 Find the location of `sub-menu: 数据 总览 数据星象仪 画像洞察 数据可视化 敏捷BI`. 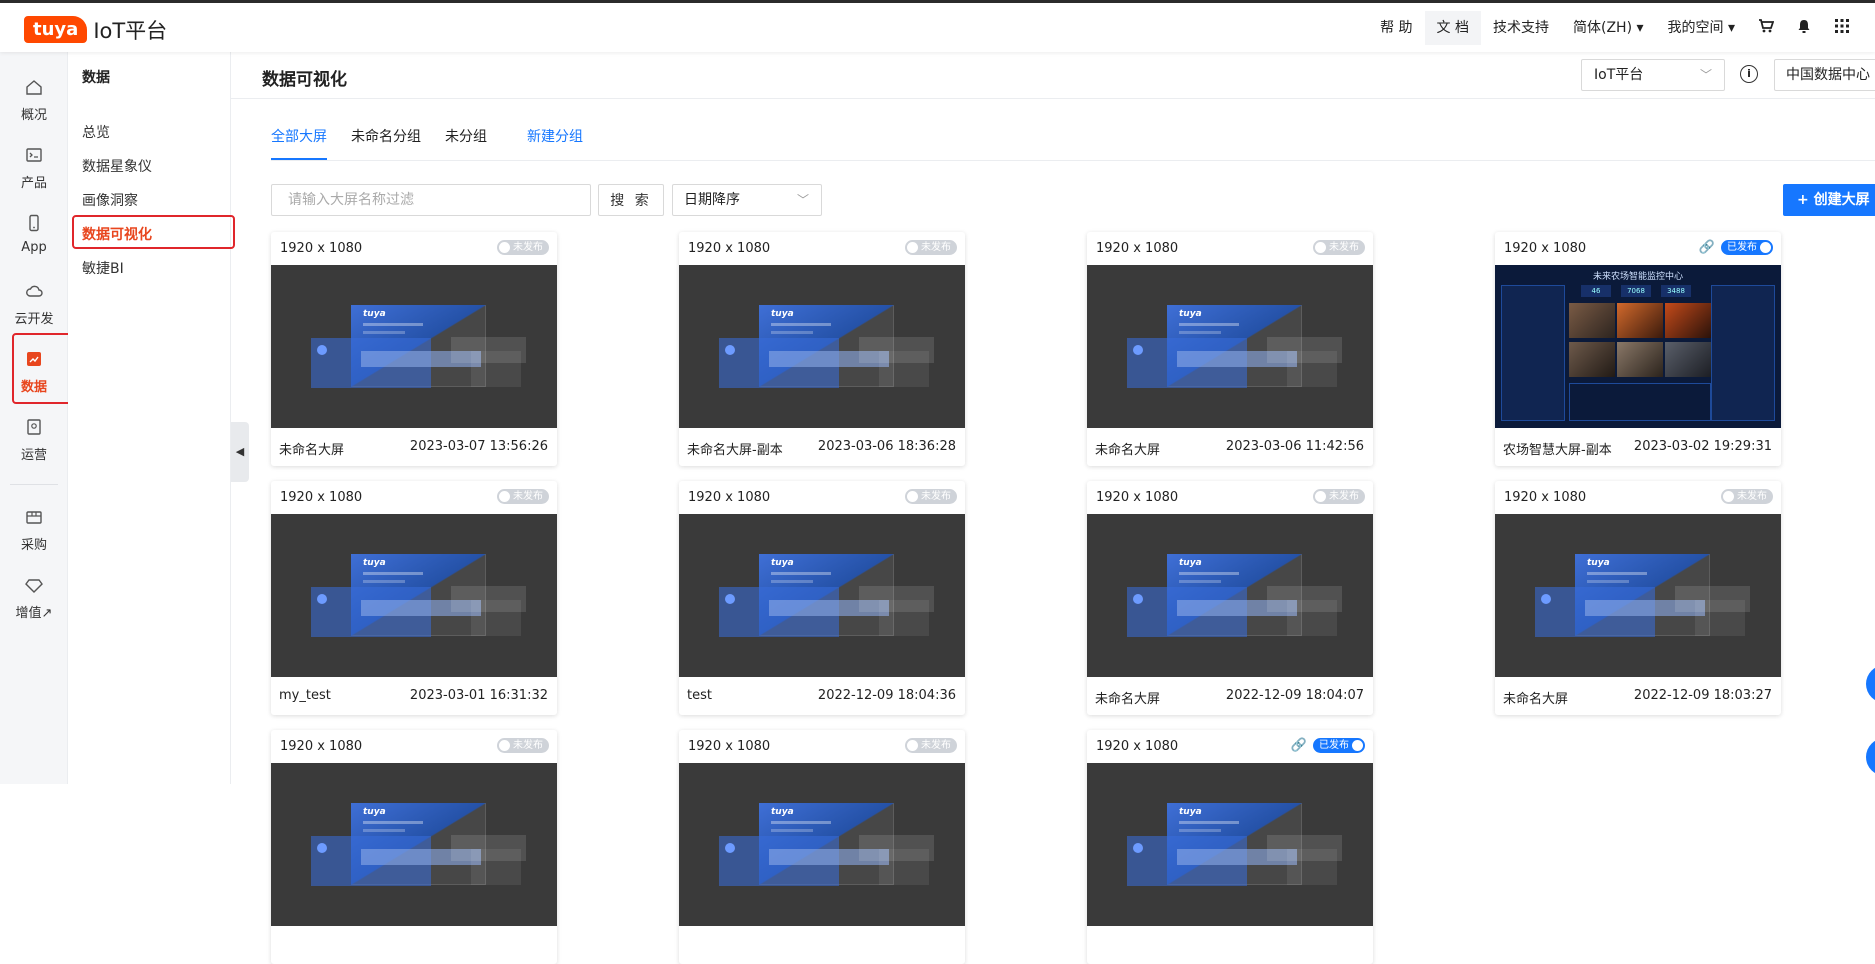

sub-menu: 数据 总览 数据星象仪 画像洞察 数据可视化 敏捷BI is located at coordinates (149, 418).